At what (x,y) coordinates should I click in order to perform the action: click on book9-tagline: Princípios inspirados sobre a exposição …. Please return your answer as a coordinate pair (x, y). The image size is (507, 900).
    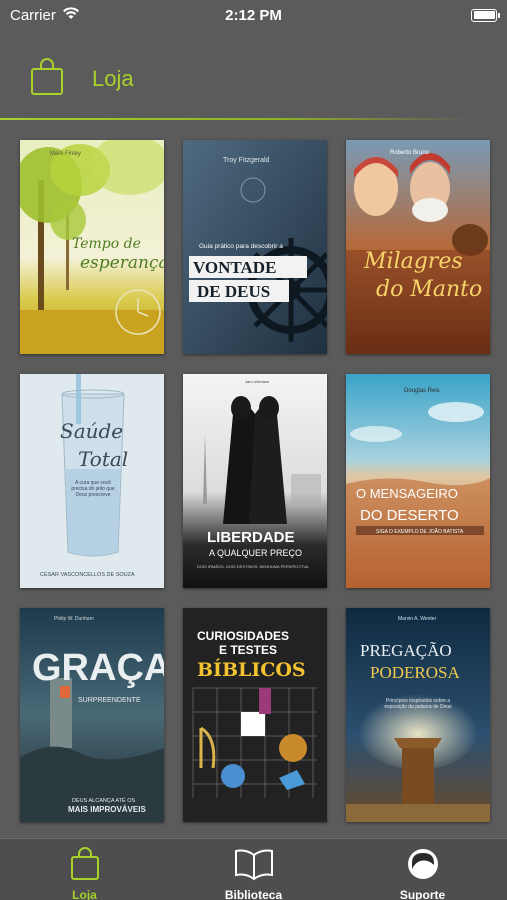
    Looking at the image, I should click on (418, 704).